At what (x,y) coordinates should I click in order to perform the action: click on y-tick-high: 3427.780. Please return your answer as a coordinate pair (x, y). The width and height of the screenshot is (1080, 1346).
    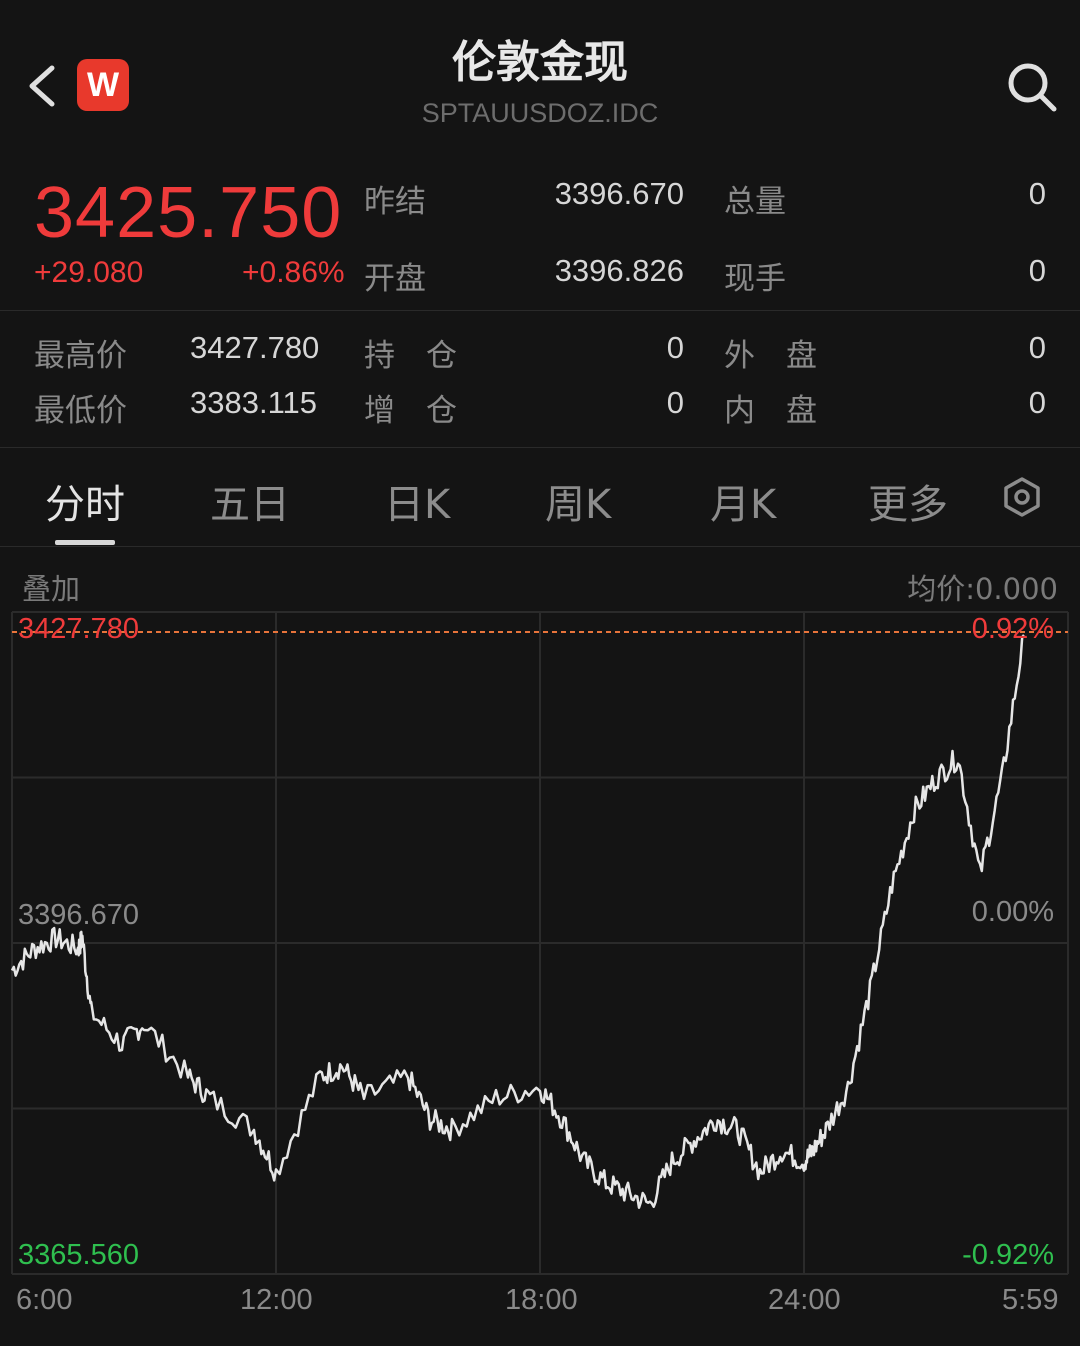
    Looking at the image, I should click on (78, 629).